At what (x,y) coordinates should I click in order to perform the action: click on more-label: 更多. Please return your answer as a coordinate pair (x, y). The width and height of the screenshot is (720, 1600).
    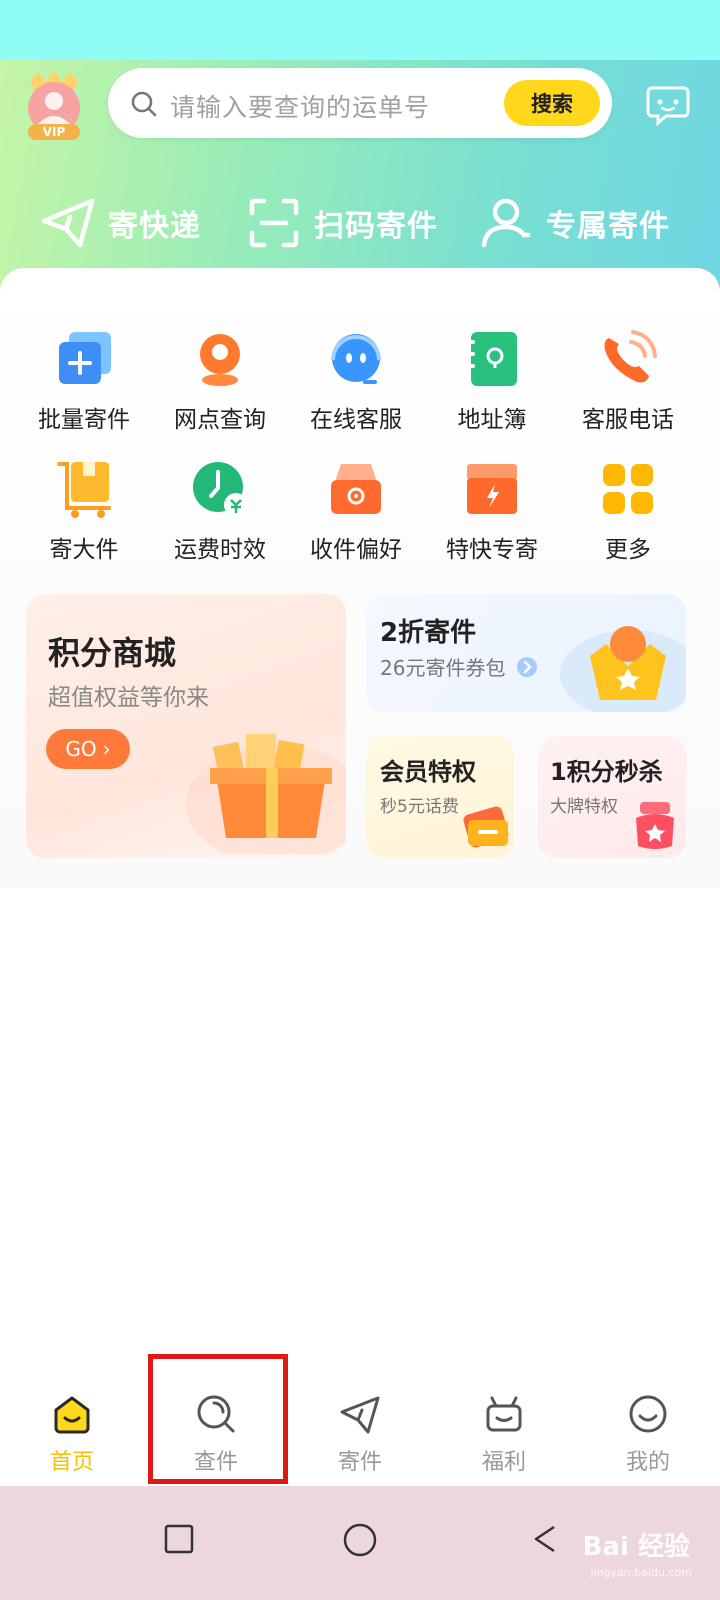
    Looking at the image, I should click on (628, 550).